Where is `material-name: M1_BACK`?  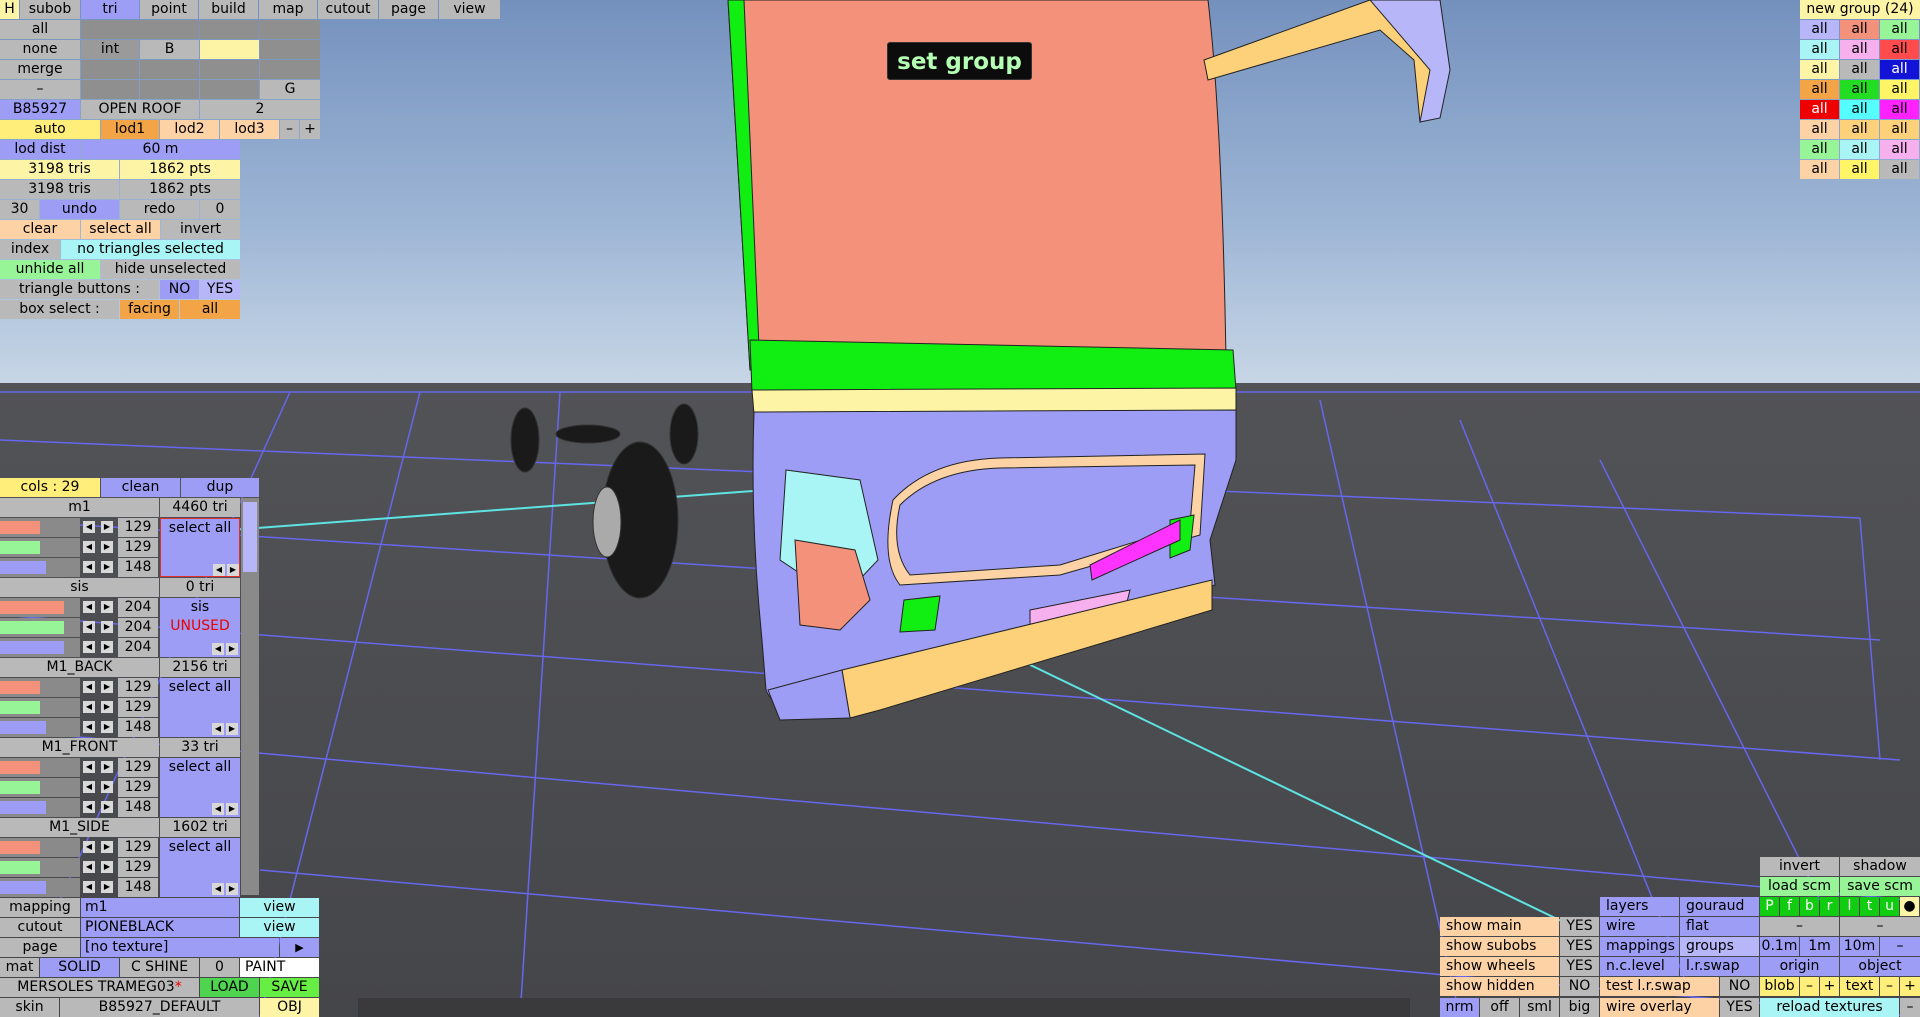
material-name: M1_BACK is located at coordinates (79, 667).